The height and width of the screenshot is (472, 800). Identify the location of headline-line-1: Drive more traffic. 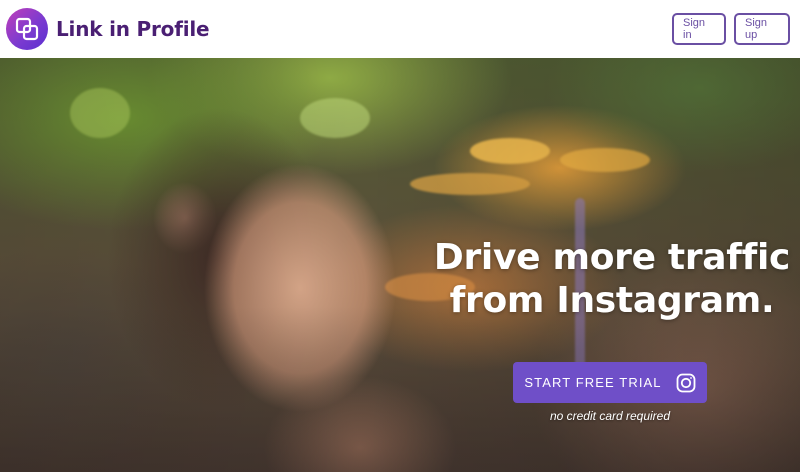
(612, 257).